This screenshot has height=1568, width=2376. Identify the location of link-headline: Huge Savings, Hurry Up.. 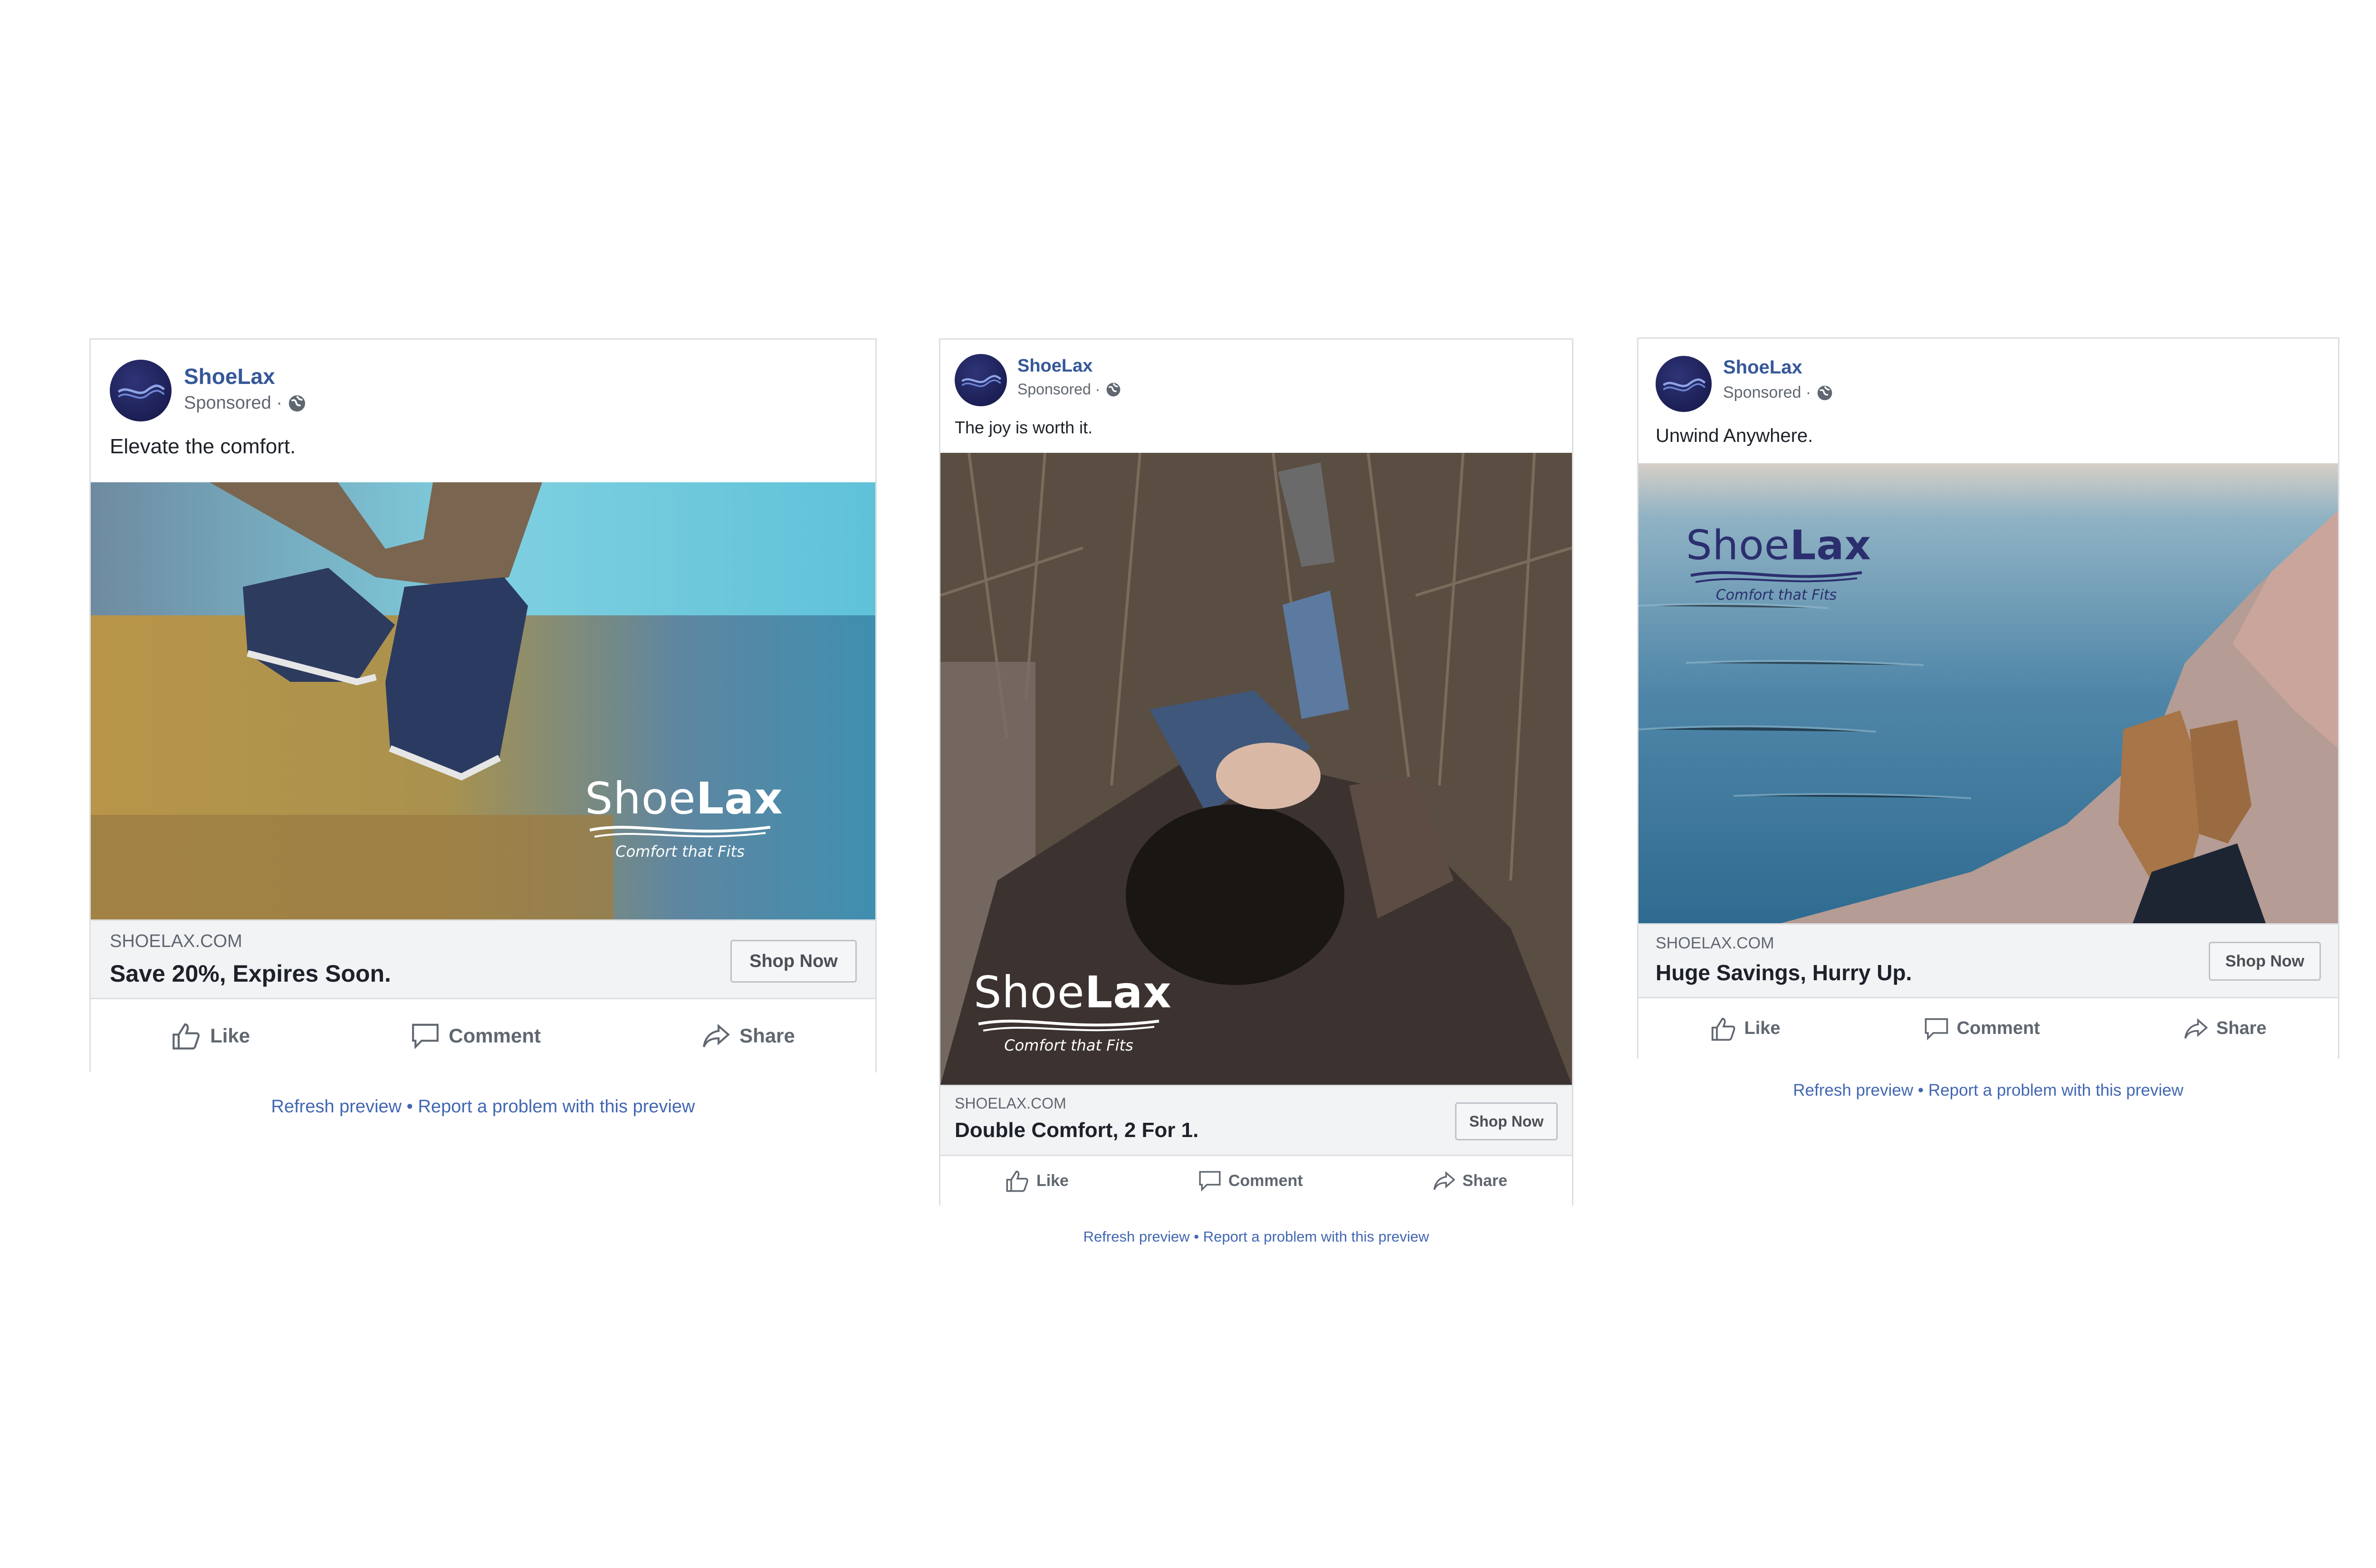
(1784, 973).